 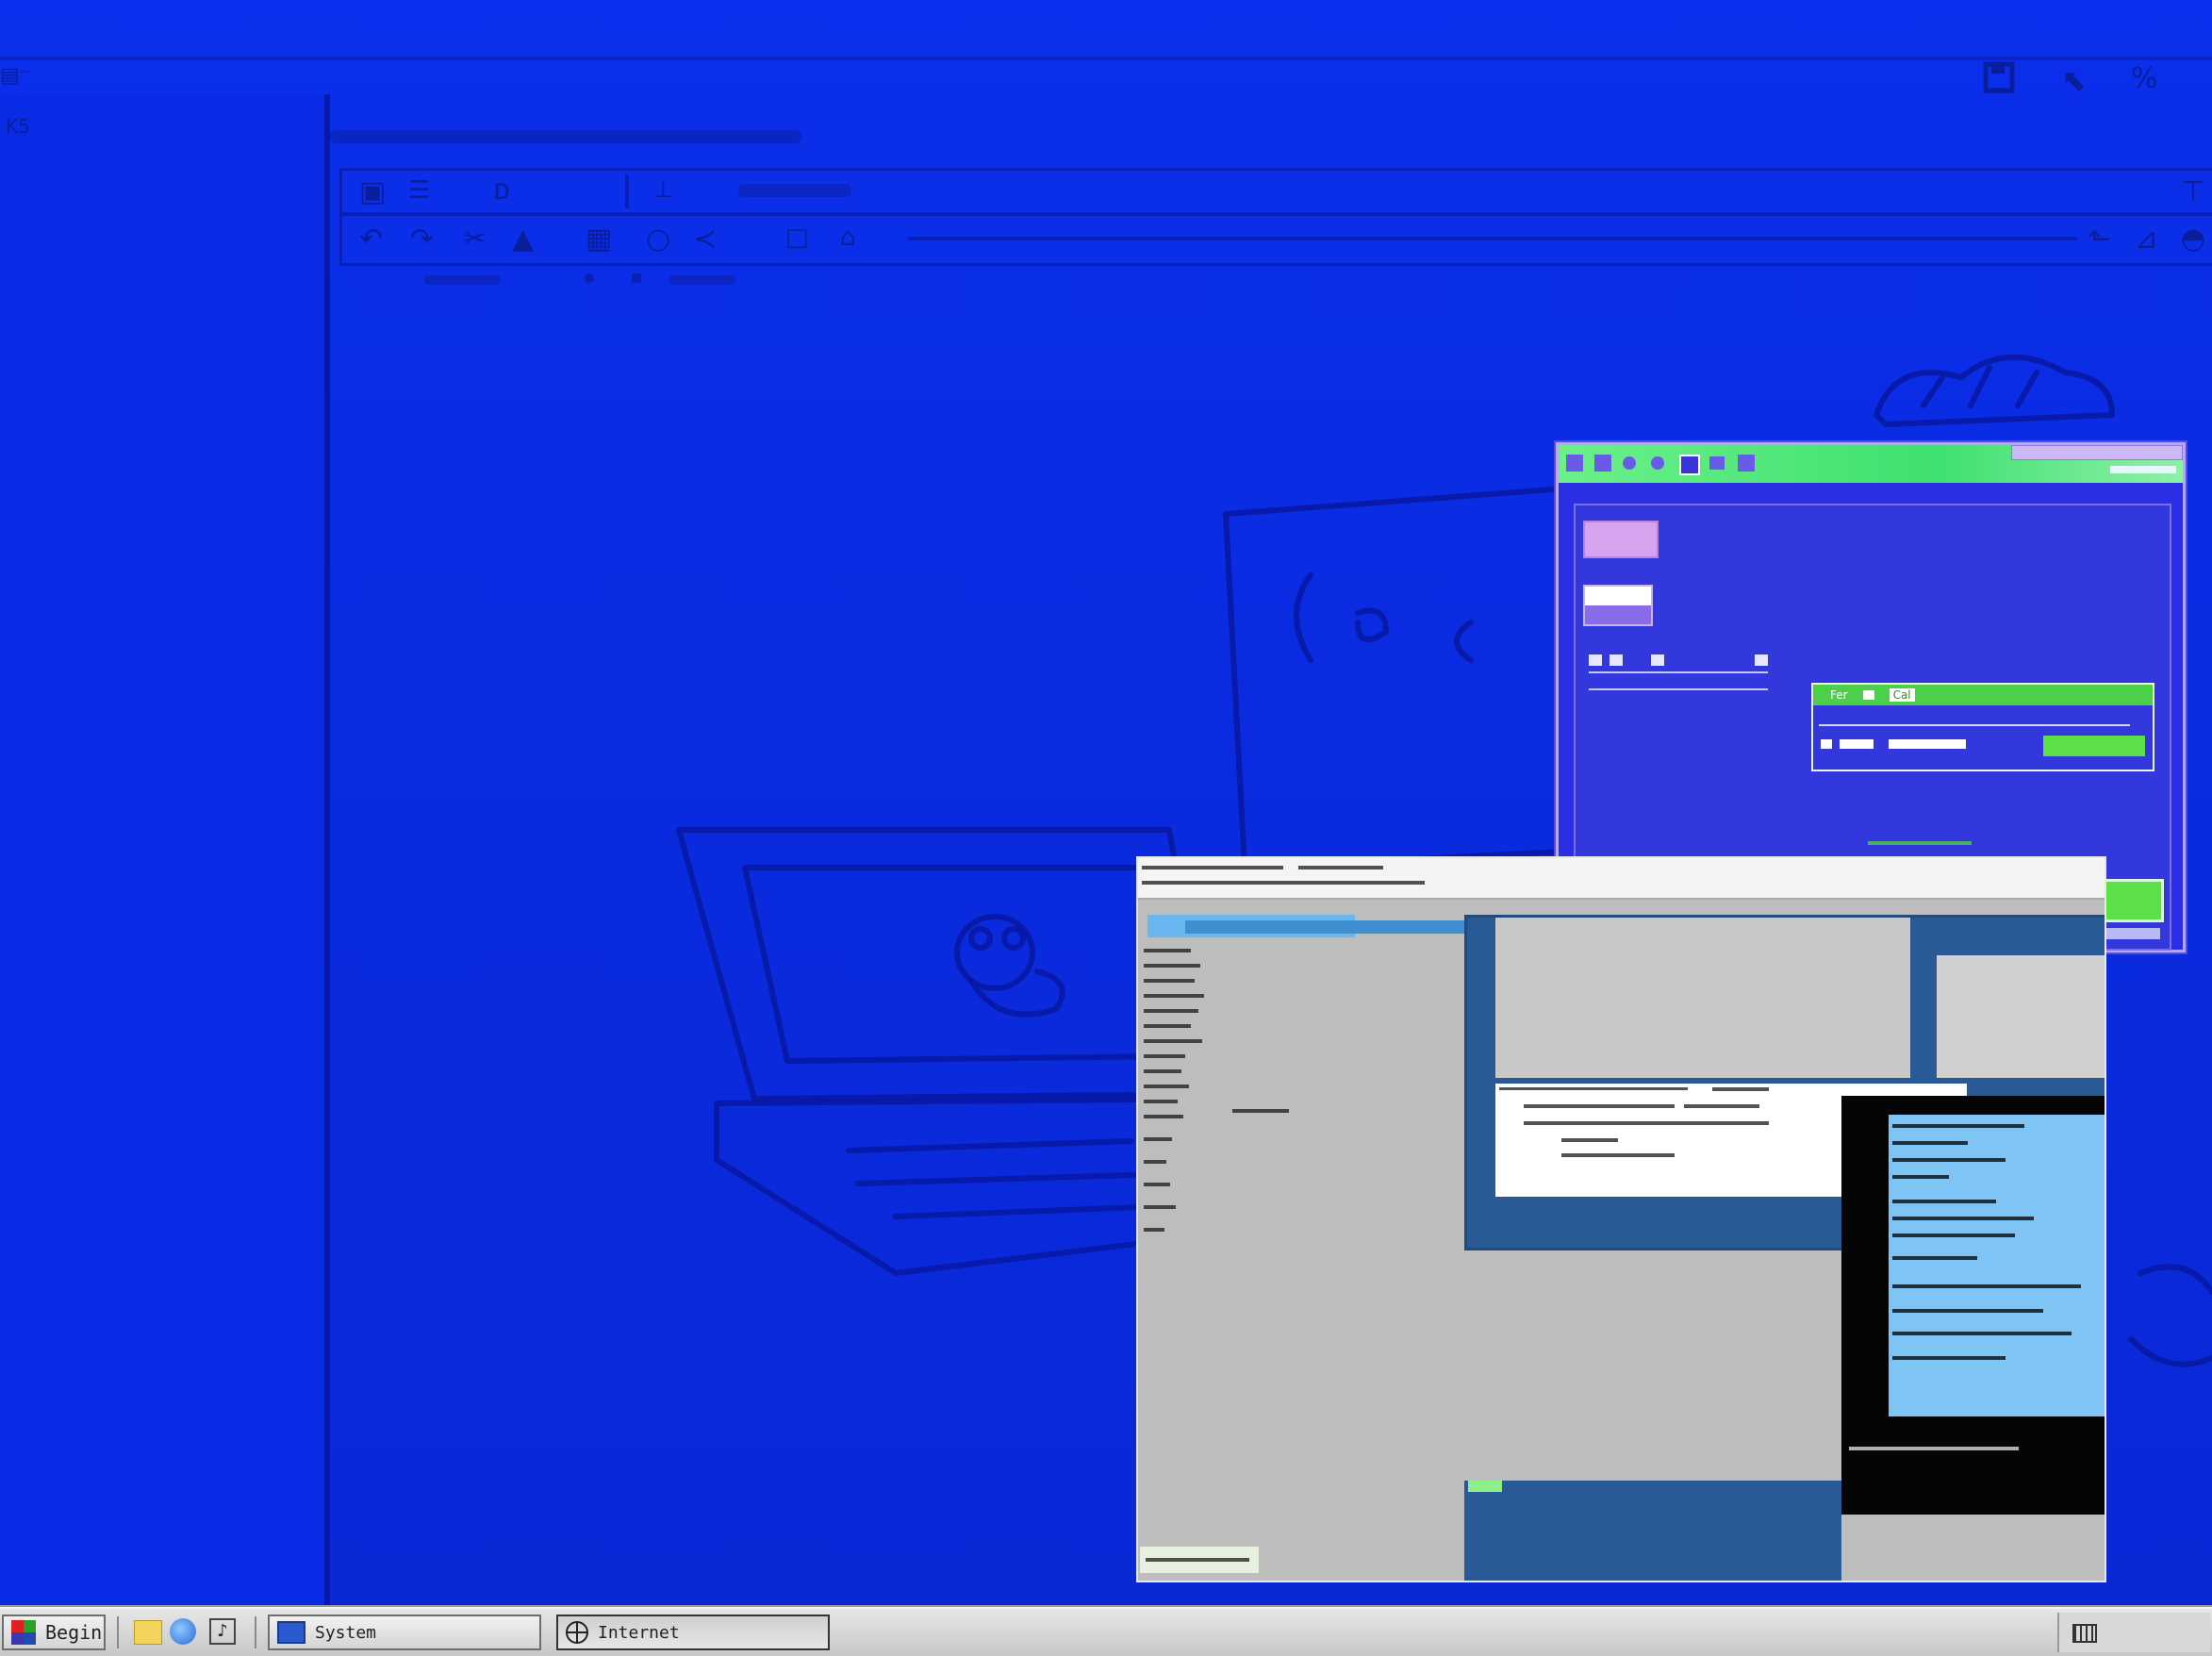 I want to click on format-icon: ▣, so click(x=372, y=192).